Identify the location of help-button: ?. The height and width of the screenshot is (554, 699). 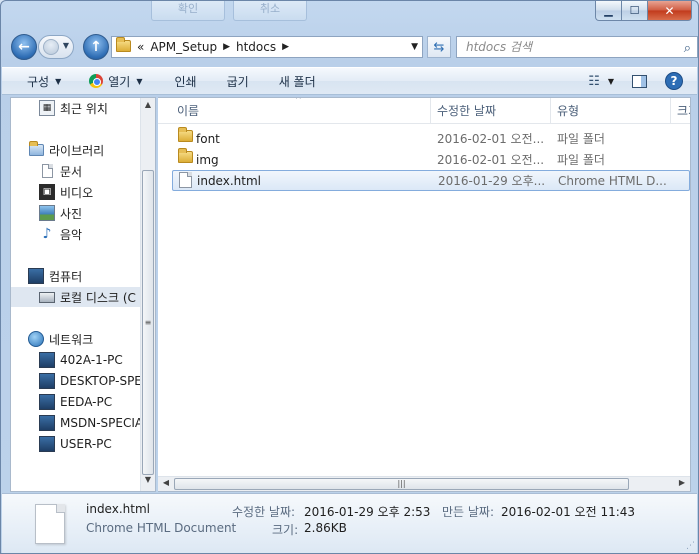
(674, 81).